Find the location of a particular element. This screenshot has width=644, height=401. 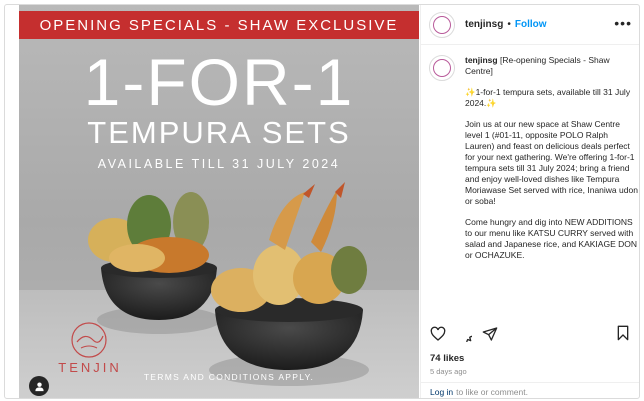

post-header: tenjinsg • Follow ••• is located at coordinates (530, 25).